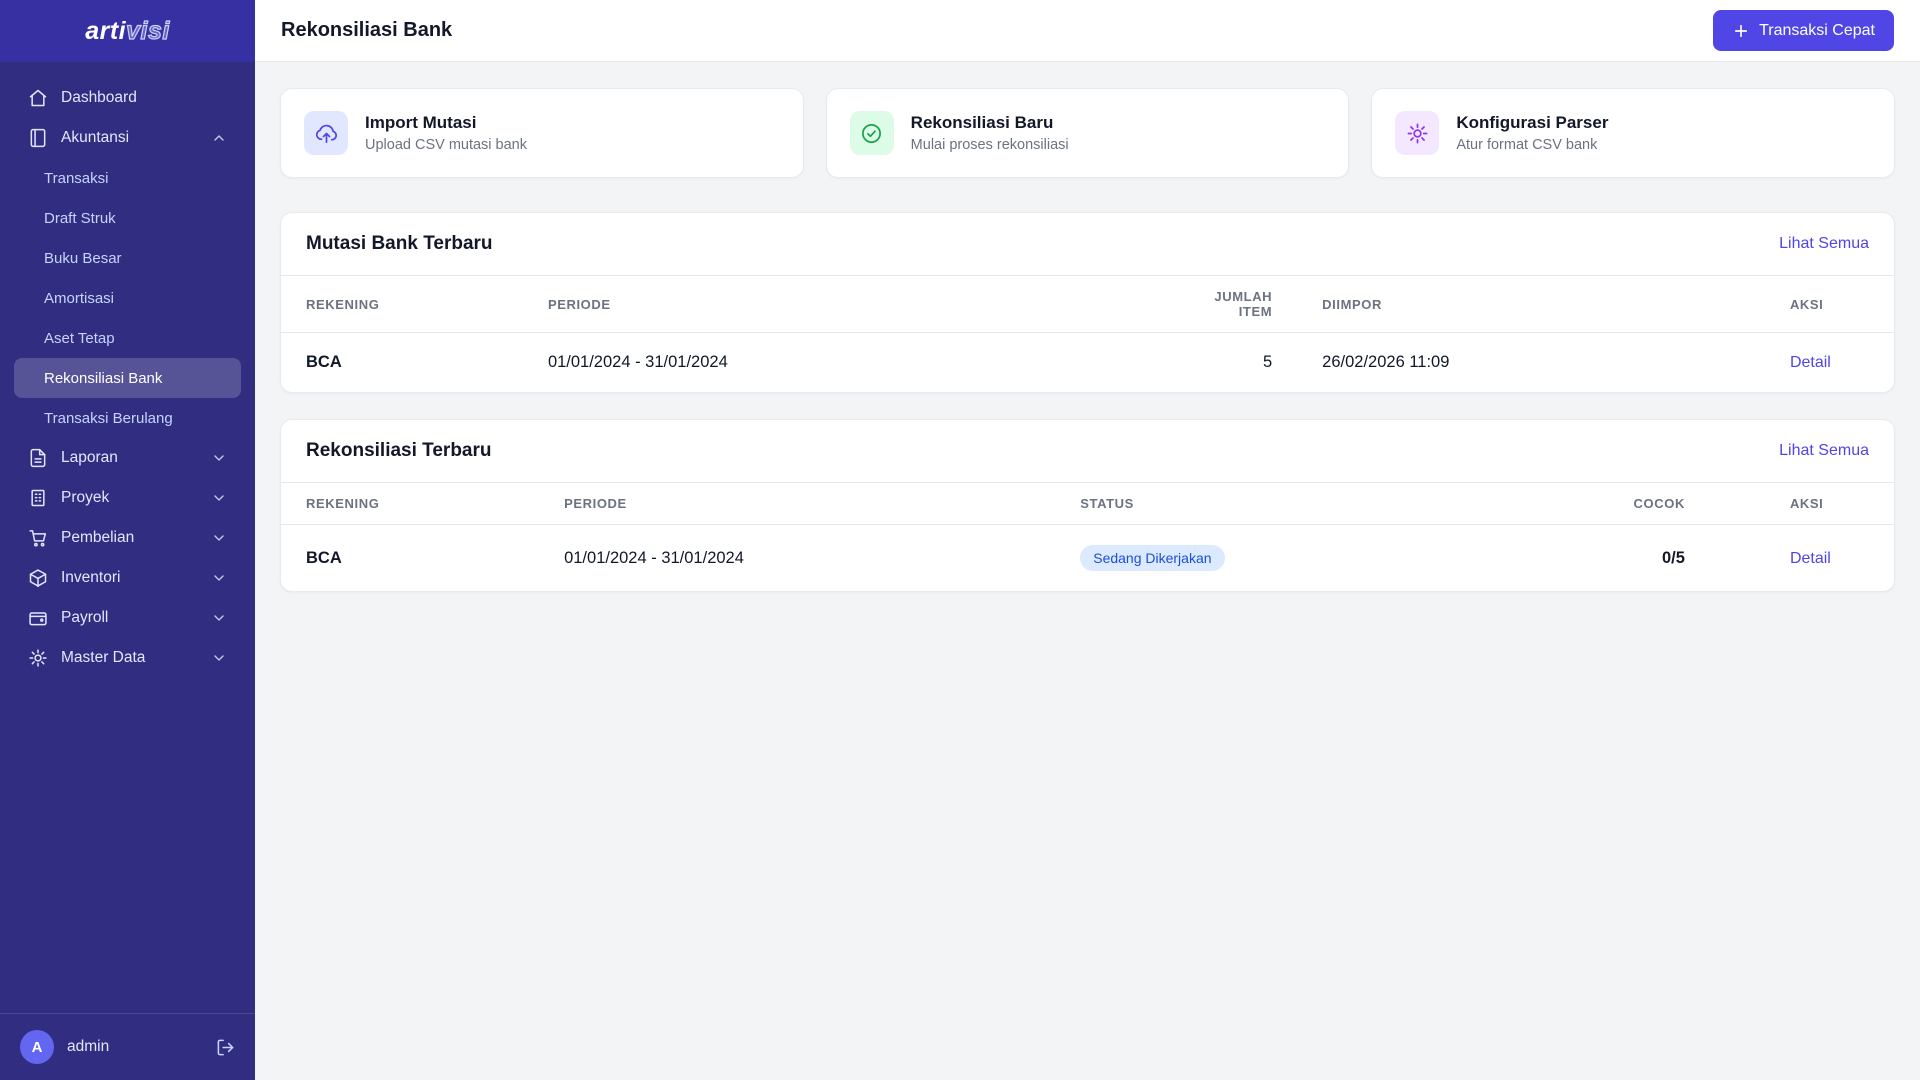 Image resolution: width=1920 pixels, height=1080 pixels. I want to click on cell-cocok: 0/5, so click(1673, 557).